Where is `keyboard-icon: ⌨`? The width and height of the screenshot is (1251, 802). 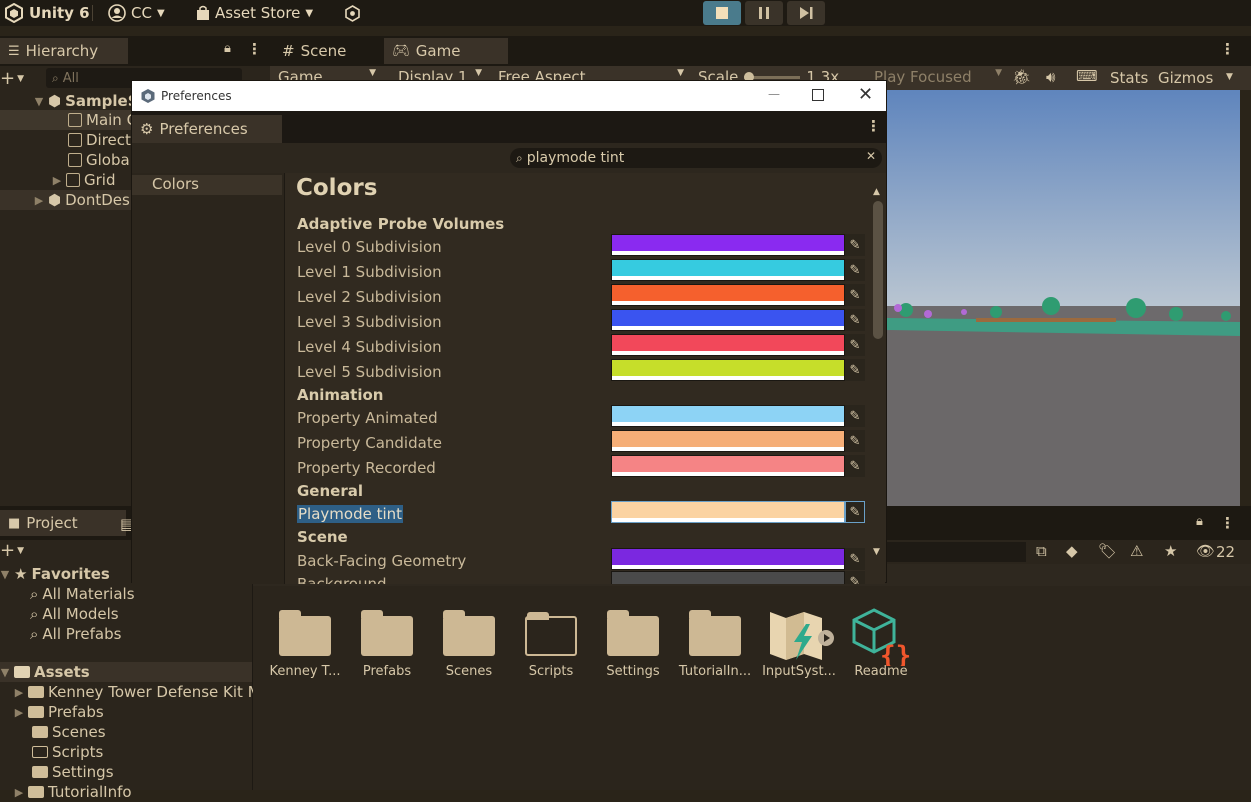 keyboard-icon: ⌨ is located at coordinates (1087, 76).